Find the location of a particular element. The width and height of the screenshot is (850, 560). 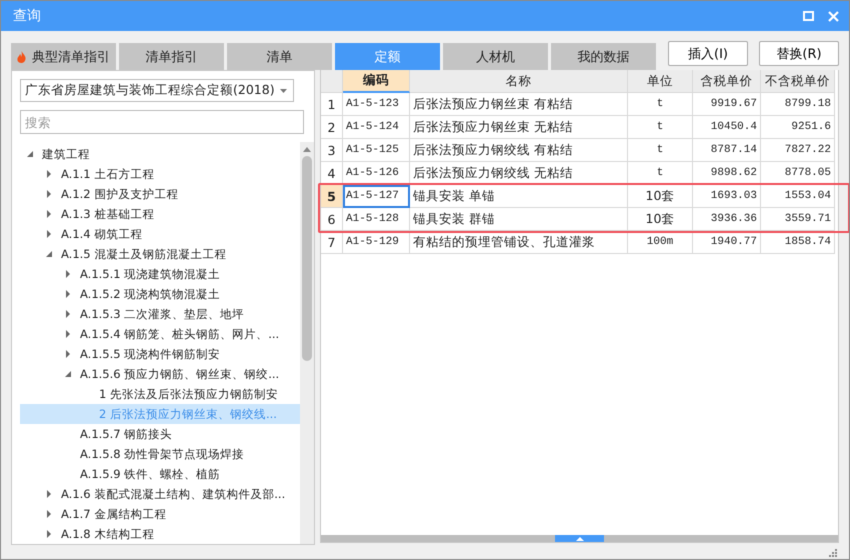

dropdown-caret-icon is located at coordinates (283, 90).